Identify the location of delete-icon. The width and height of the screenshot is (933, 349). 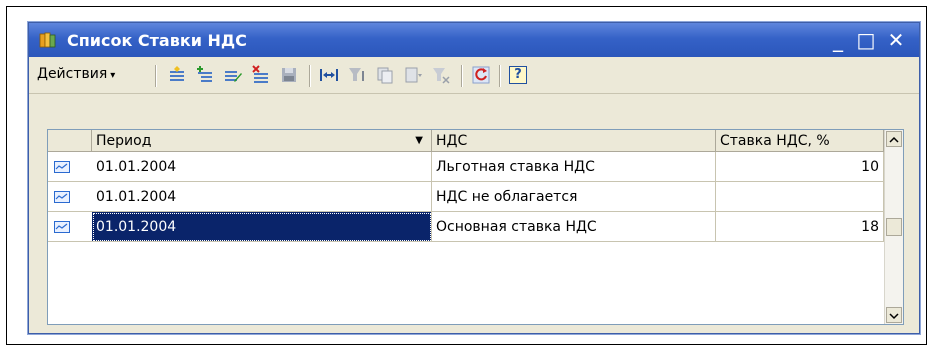
(261, 75).